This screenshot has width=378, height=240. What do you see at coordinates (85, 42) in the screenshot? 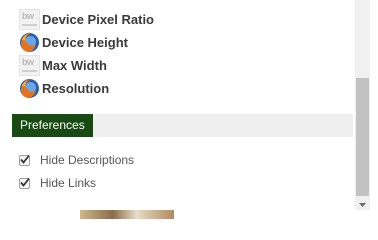
I see `feature-label: Device Height` at bounding box center [85, 42].